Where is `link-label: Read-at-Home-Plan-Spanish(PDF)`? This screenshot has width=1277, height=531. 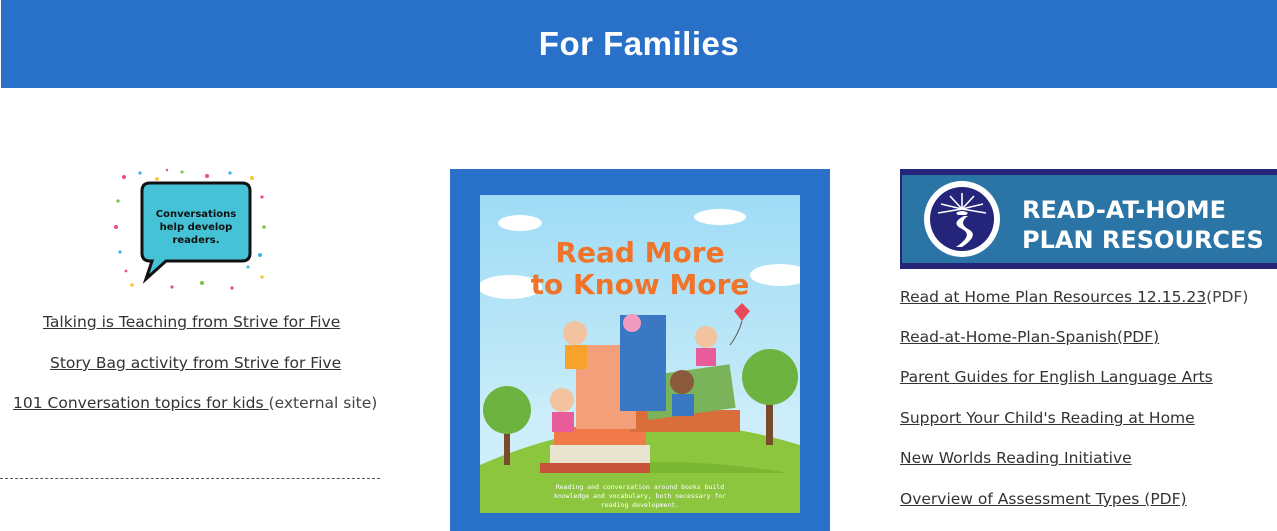 link-label: Read-at-Home-Plan-Spanish(PDF) is located at coordinates (1030, 337).